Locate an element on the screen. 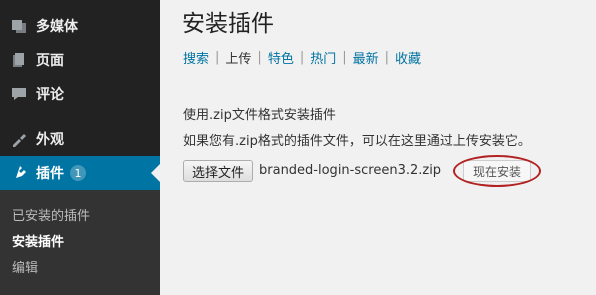 This screenshot has width=596, height=295. pages-icon is located at coordinates (19, 60).